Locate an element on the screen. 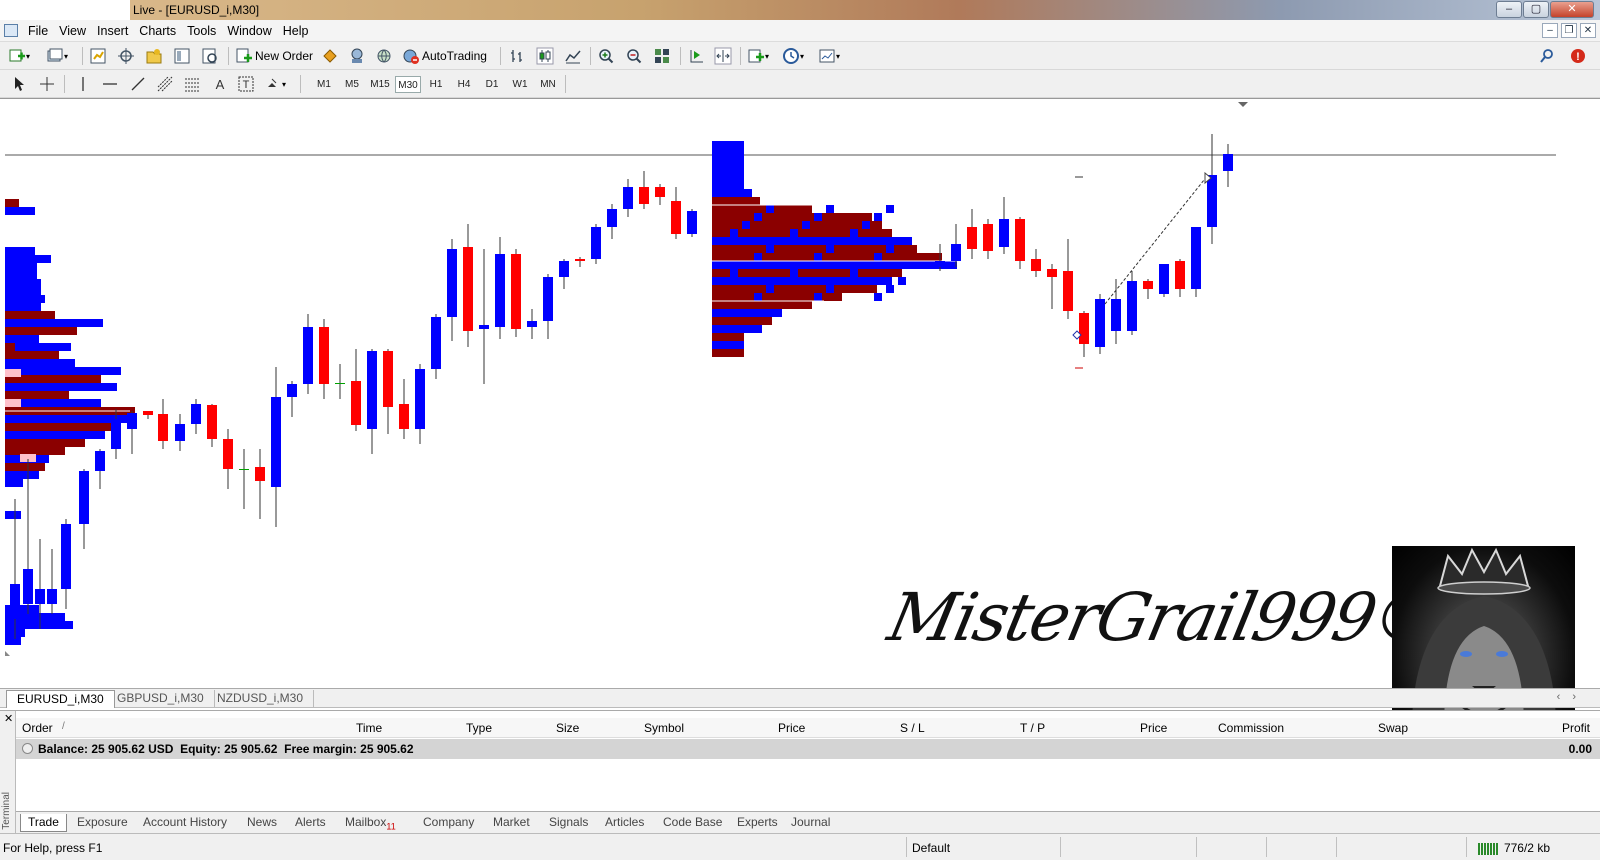  col-profit: Profit is located at coordinates (1576, 728).